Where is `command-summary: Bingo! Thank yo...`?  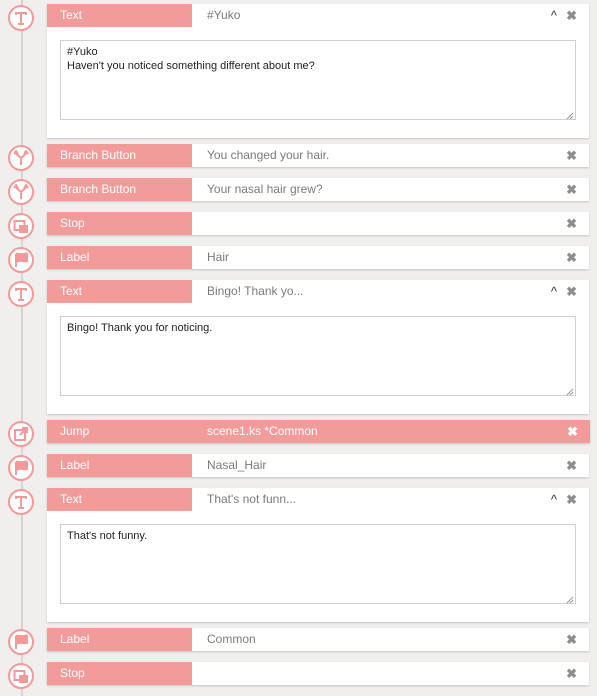
command-summary: Bingo! Thank yo... is located at coordinates (255, 291).